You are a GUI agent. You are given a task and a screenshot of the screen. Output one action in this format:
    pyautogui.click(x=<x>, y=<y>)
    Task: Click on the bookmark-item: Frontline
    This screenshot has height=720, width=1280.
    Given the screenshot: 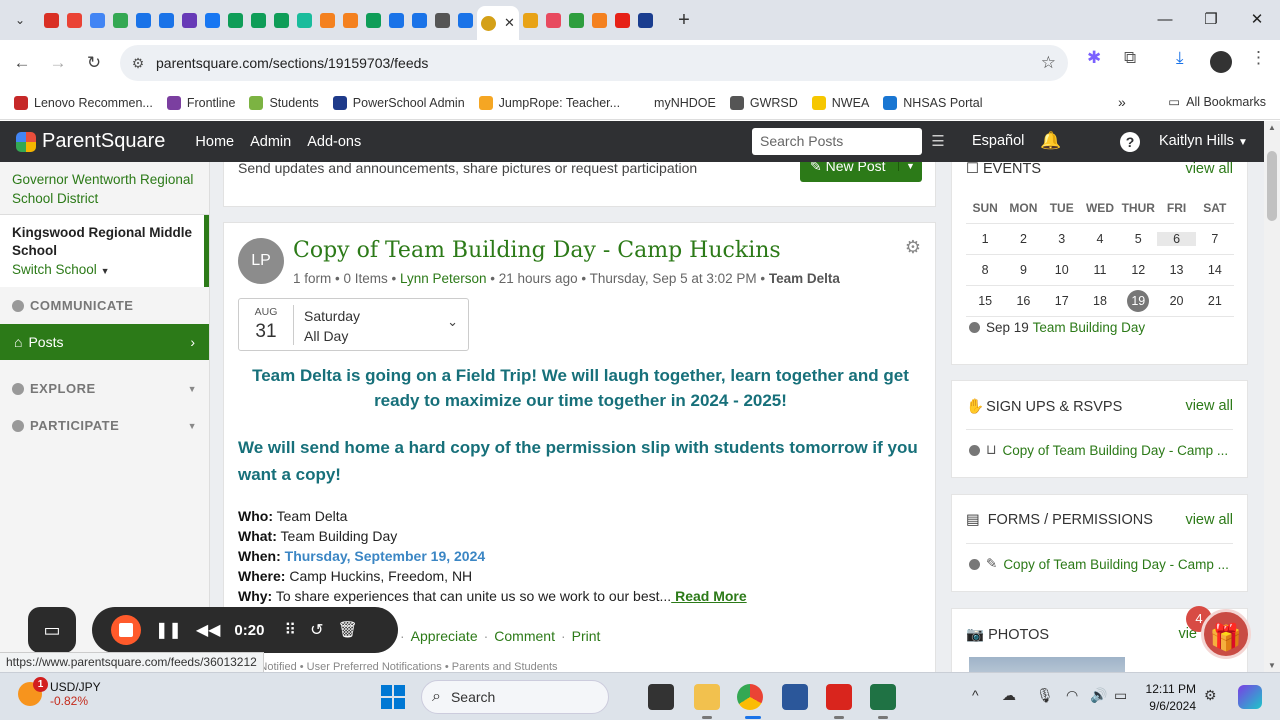 What is the action you would take?
    pyautogui.click(x=200, y=102)
    